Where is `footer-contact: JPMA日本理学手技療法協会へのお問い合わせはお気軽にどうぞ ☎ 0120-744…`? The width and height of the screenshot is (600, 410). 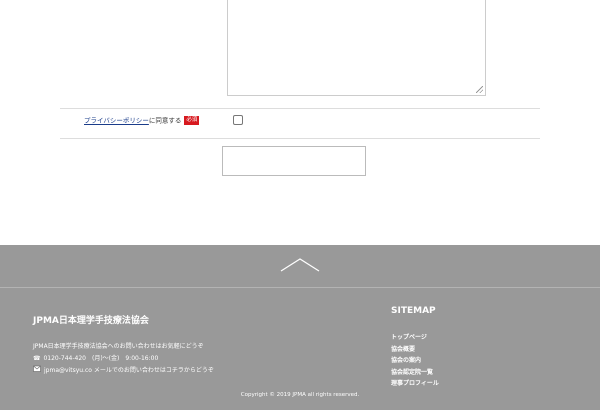 footer-contact: JPMA日本理学手技療法協会へのお問い合わせはお気軽にどうぞ ☎ 0120-744… is located at coordinates (123, 359).